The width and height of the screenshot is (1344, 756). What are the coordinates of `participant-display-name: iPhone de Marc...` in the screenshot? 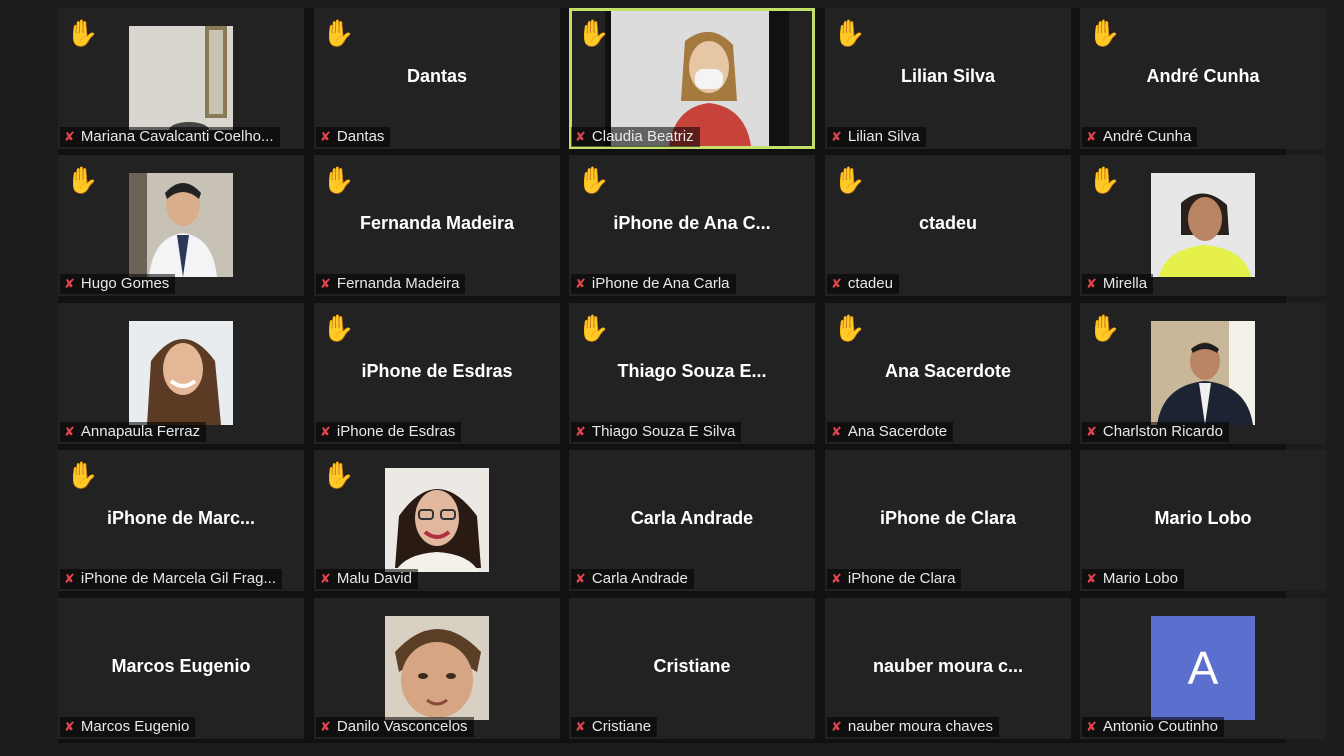 It's located at (181, 518).